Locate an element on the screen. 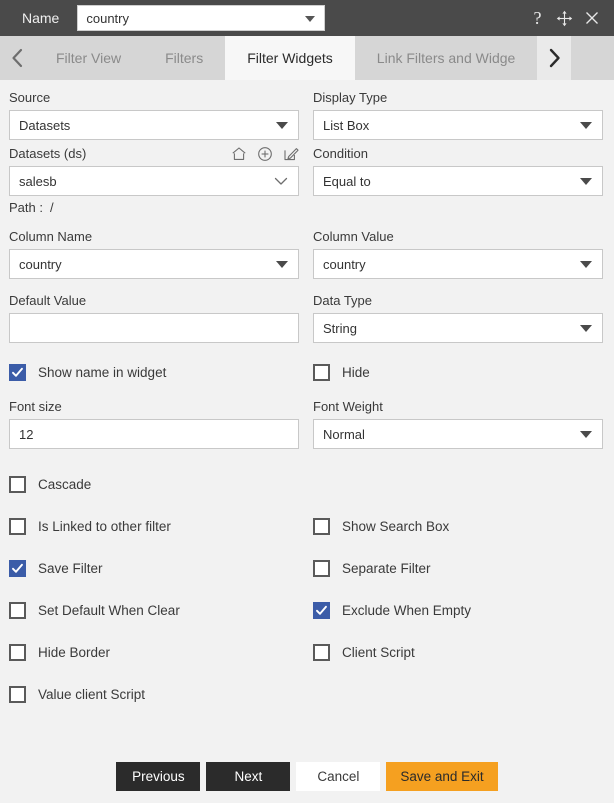 This screenshot has width=614, height=803. condition-label: Condition is located at coordinates (340, 153).